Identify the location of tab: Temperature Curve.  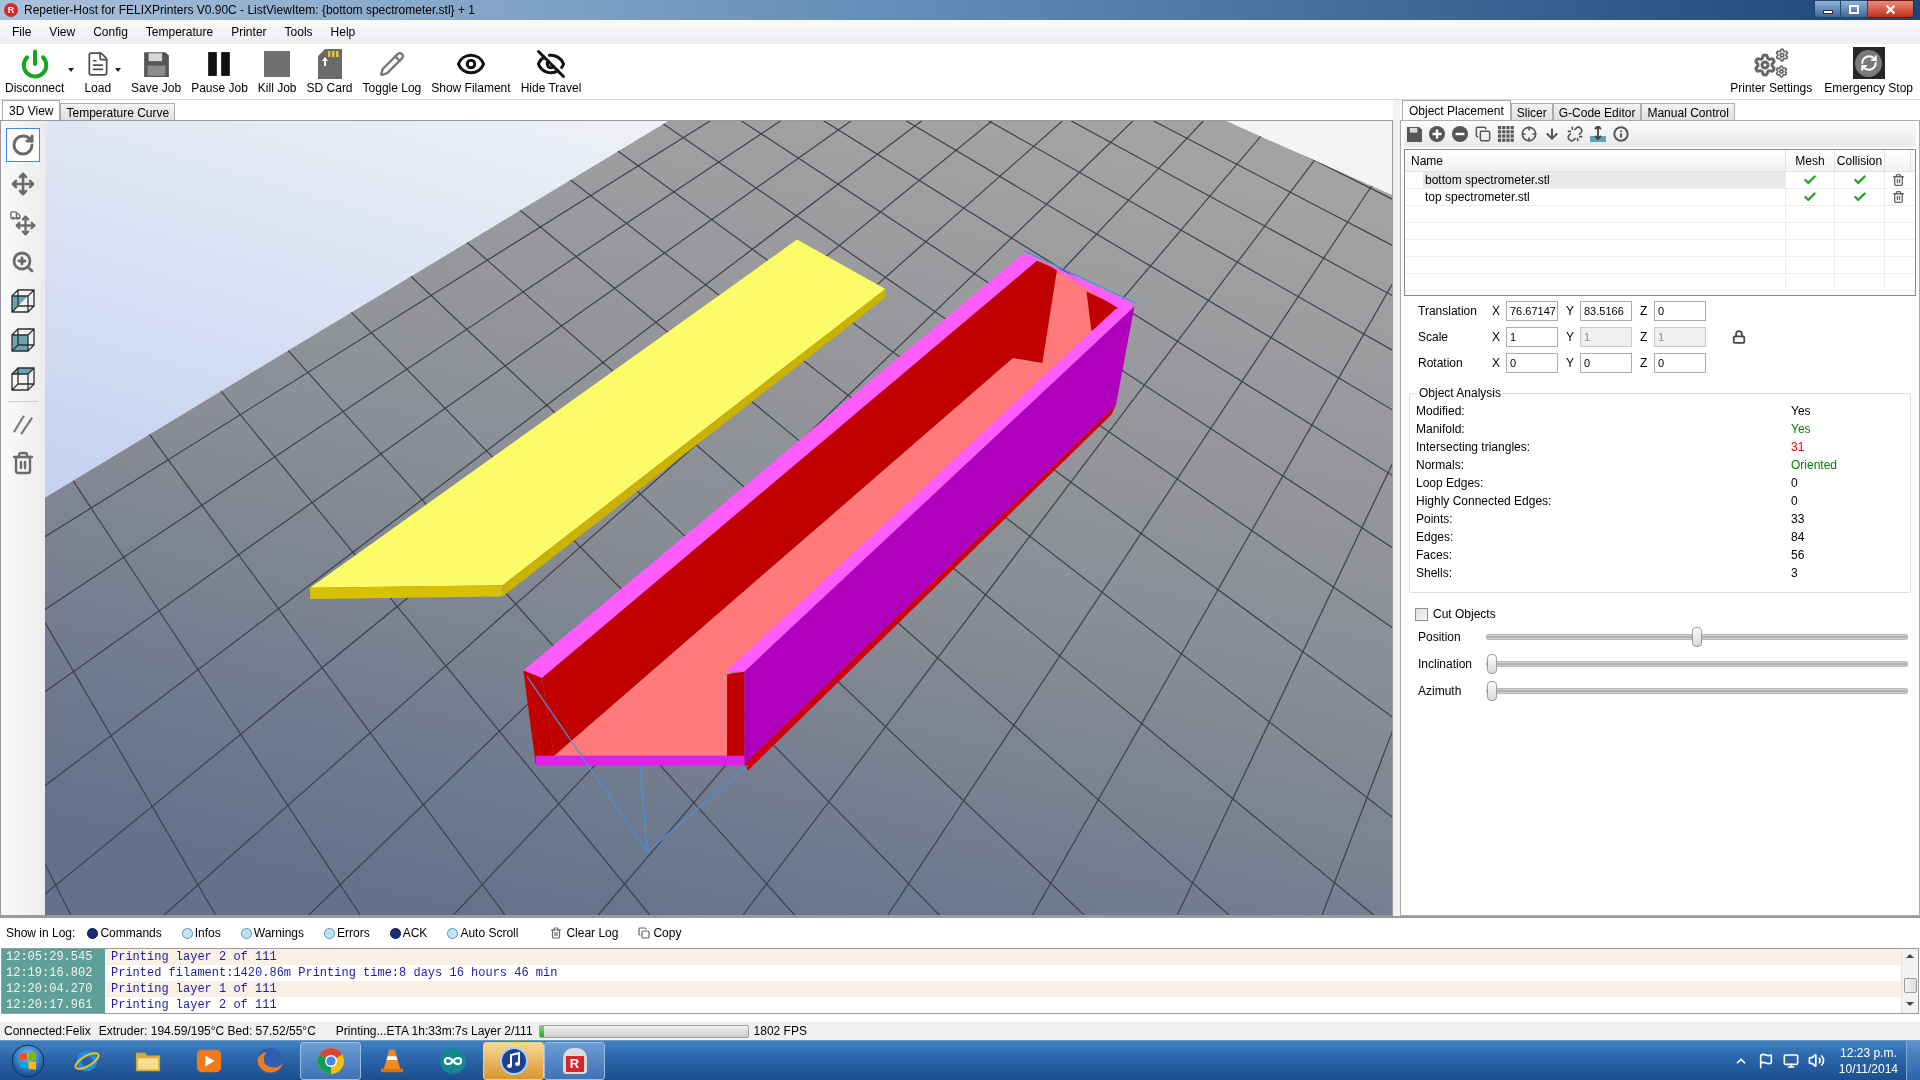
(118, 111).